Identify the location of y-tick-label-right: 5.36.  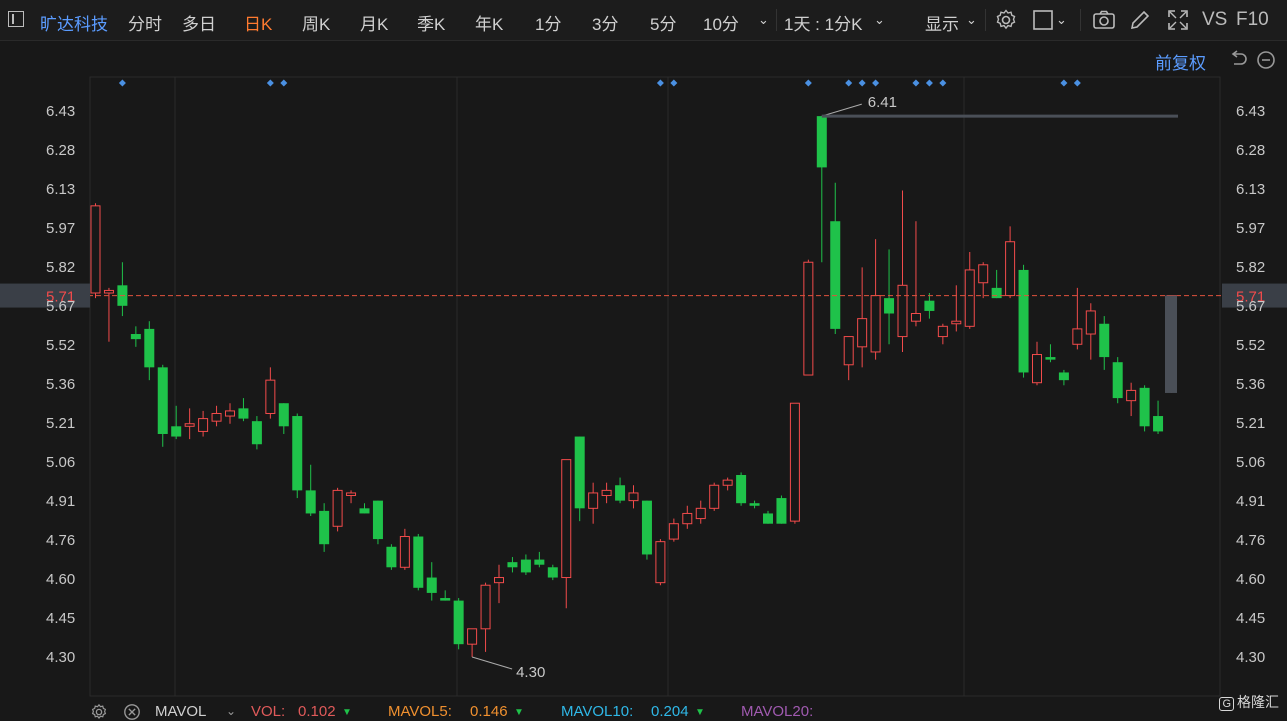
(1250, 384).